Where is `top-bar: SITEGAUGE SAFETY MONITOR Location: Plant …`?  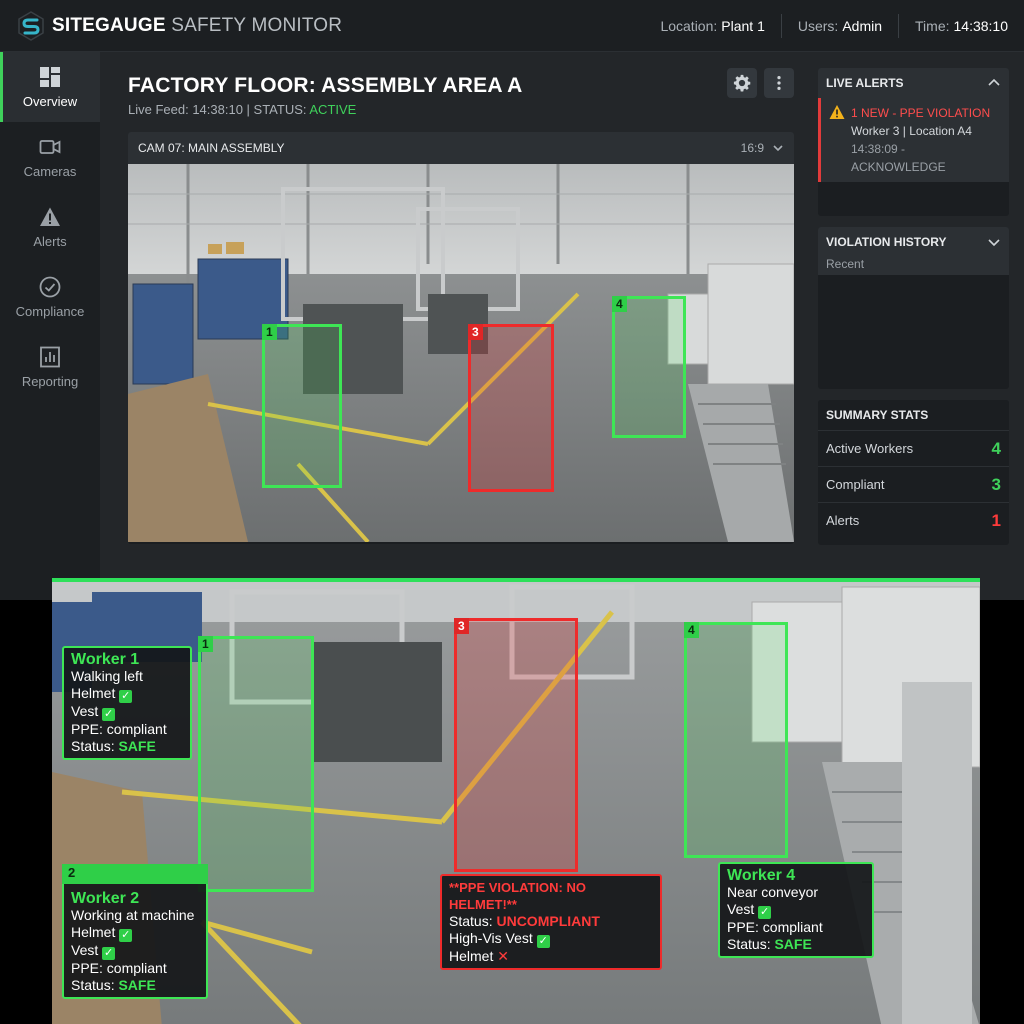 top-bar: SITEGAUGE SAFETY MONITOR Location: Plant … is located at coordinates (512, 26).